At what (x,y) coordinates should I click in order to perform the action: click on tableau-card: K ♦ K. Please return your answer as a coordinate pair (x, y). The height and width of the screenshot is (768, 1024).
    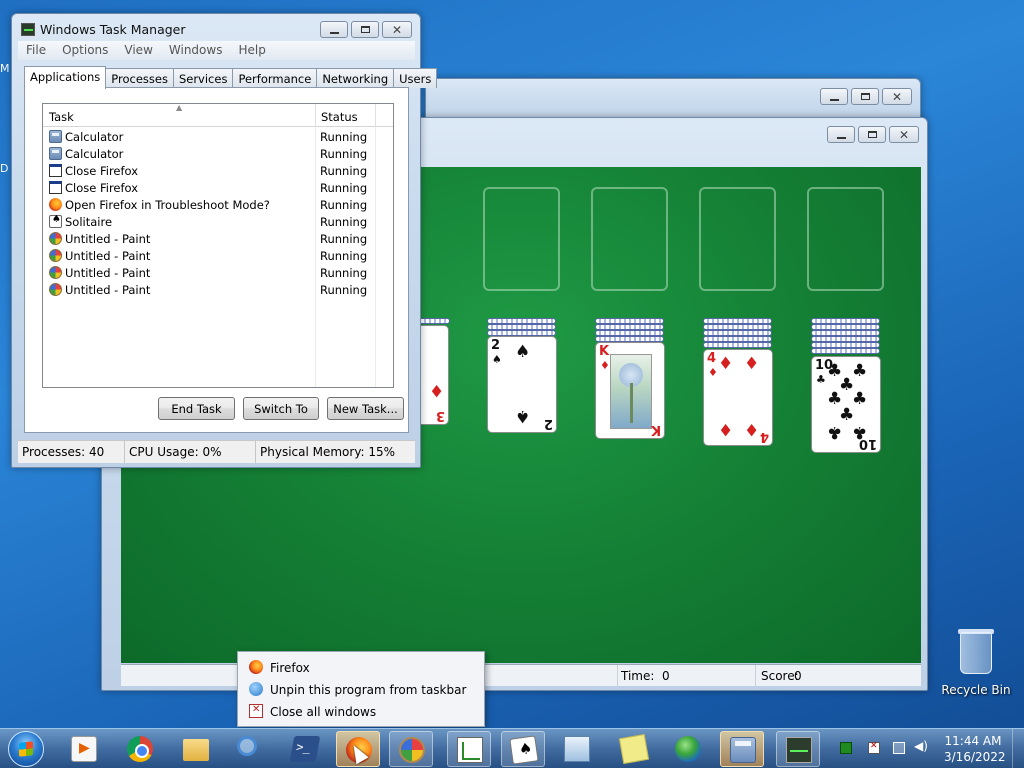
    Looking at the image, I should click on (630, 390).